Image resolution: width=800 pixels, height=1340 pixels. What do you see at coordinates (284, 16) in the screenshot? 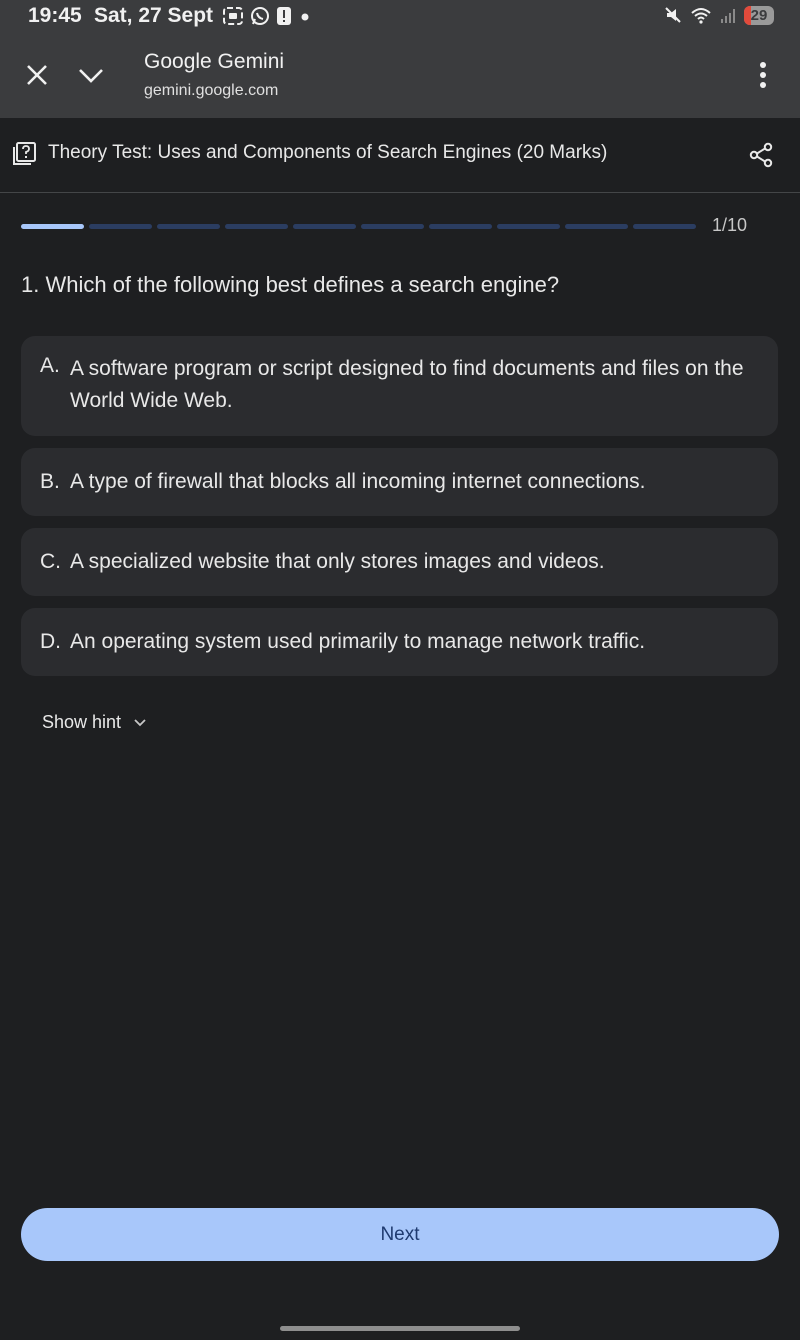
I see `alert-icon` at bounding box center [284, 16].